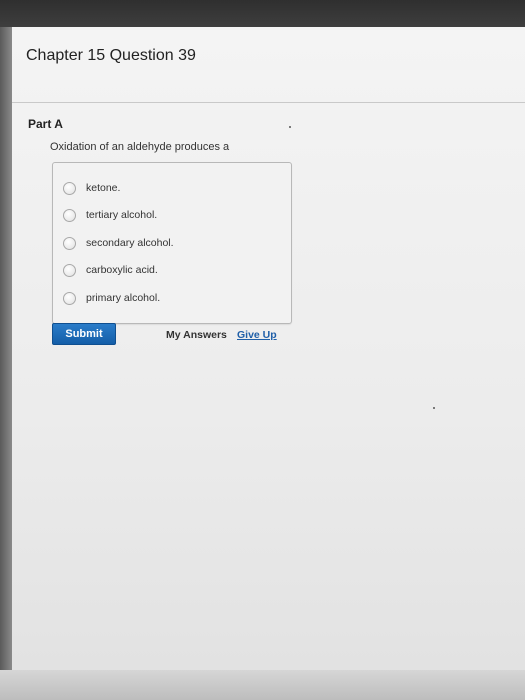 The height and width of the screenshot is (700, 525). Describe the element at coordinates (196, 335) in the screenshot. I see `my-answers-link: My Answers` at that location.